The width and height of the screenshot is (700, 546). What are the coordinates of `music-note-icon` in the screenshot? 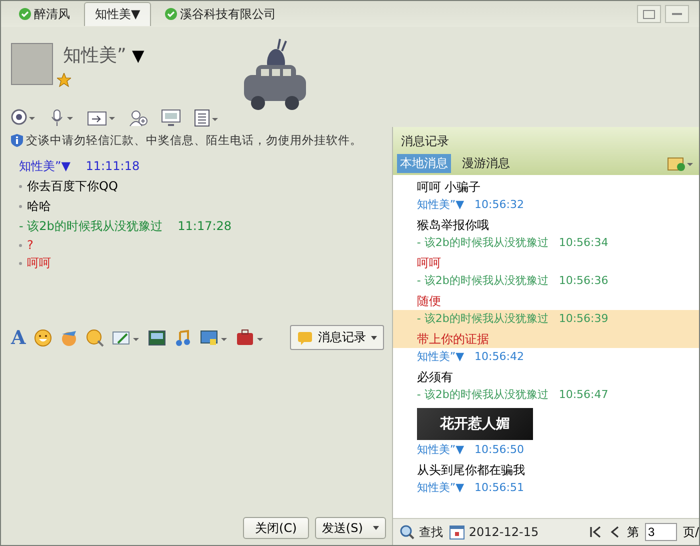 It's located at (183, 337).